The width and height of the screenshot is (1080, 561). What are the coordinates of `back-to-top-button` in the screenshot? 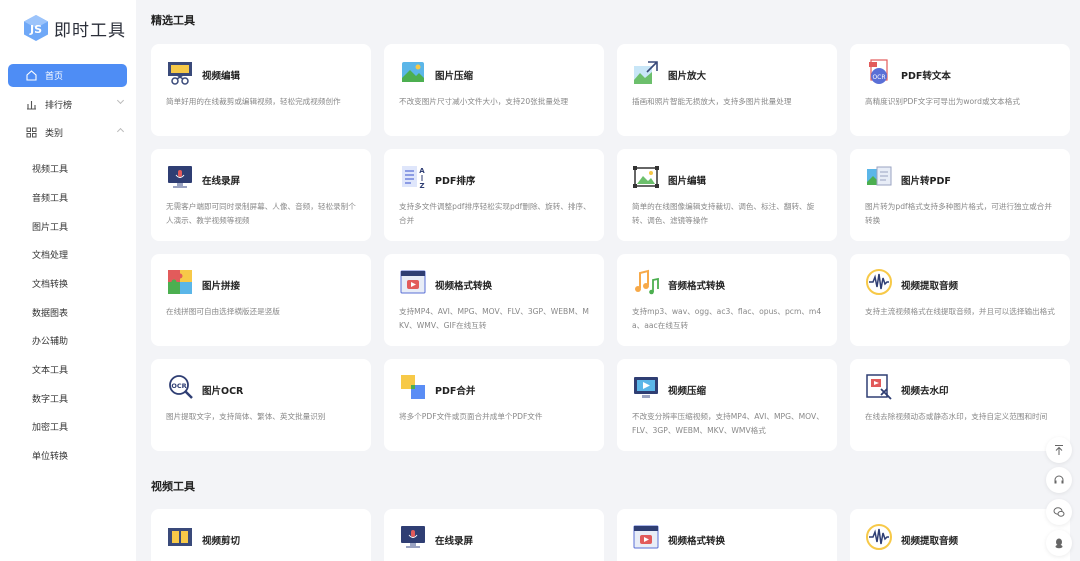 It's located at (1059, 450).